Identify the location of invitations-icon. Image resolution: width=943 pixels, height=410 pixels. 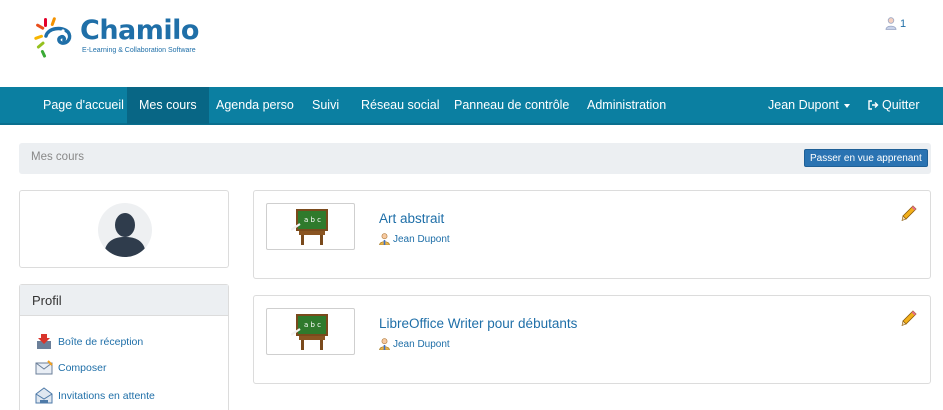
(44, 395).